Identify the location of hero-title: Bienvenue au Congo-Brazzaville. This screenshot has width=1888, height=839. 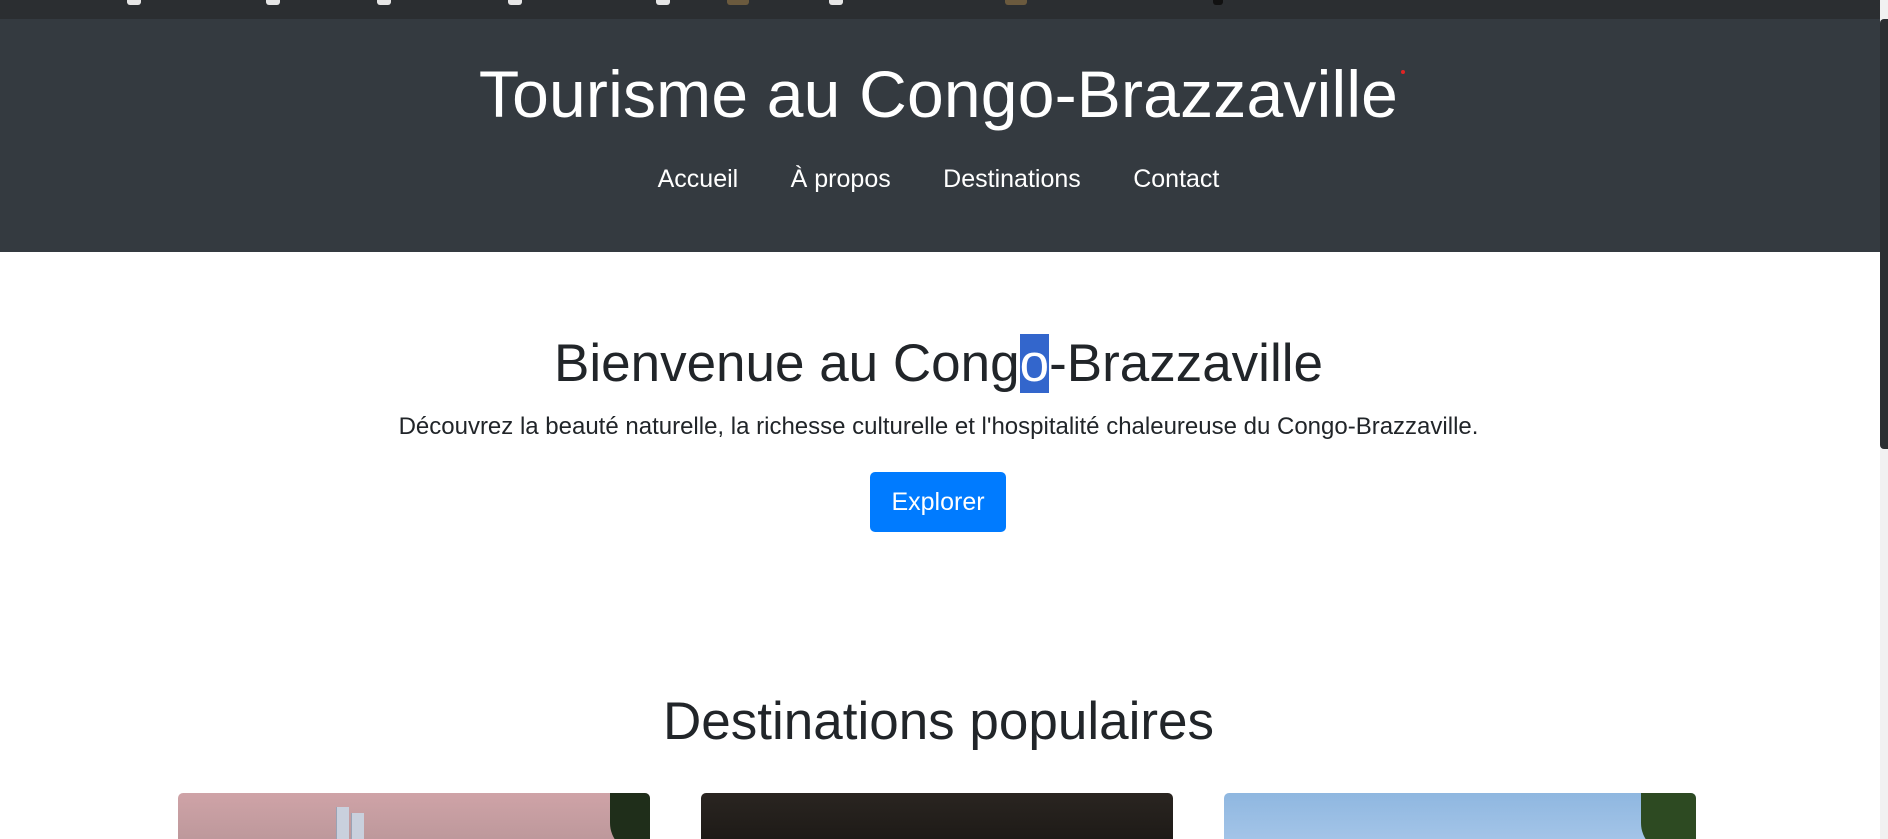
(938, 363).